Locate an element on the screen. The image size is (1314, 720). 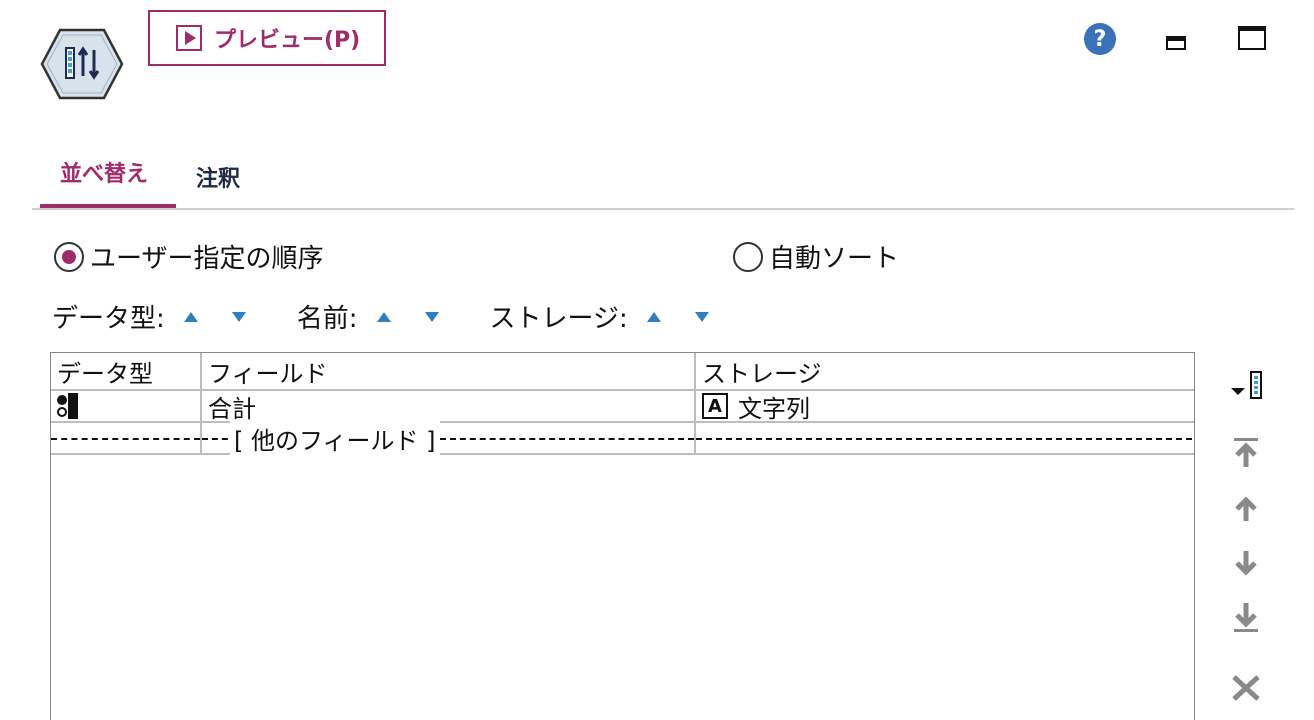
preview-button-label: プレビュー(P) is located at coordinates (287, 40).